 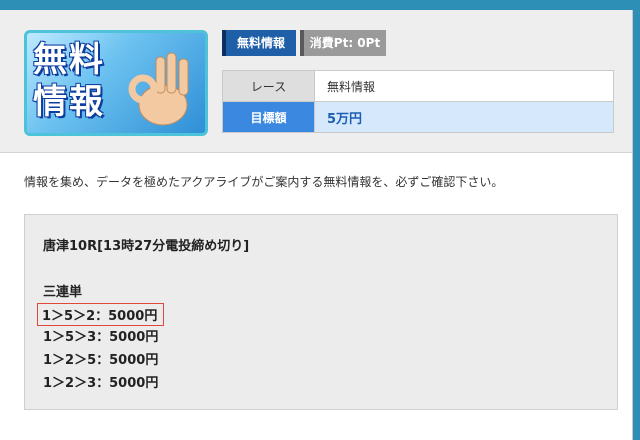 I want to click on tab-points-consumed: 消費Pt: 0Pt, so click(x=343, y=43).